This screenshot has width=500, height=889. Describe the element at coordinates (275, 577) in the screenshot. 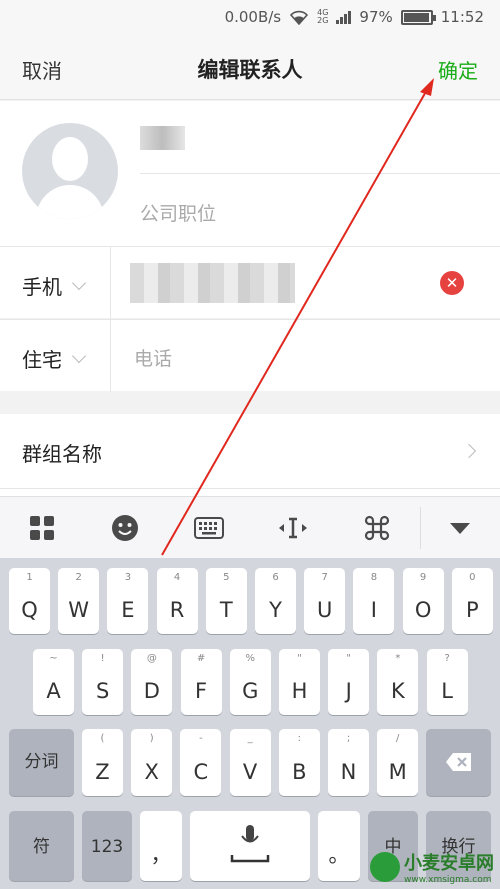

I see `key-hint: 6` at that location.